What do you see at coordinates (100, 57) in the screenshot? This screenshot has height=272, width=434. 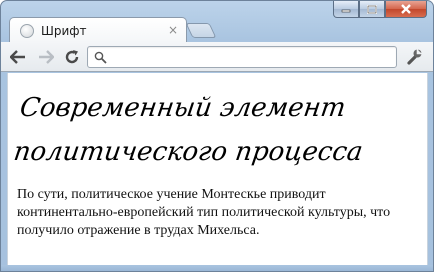 I see `search-icon` at bounding box center [100, 57].